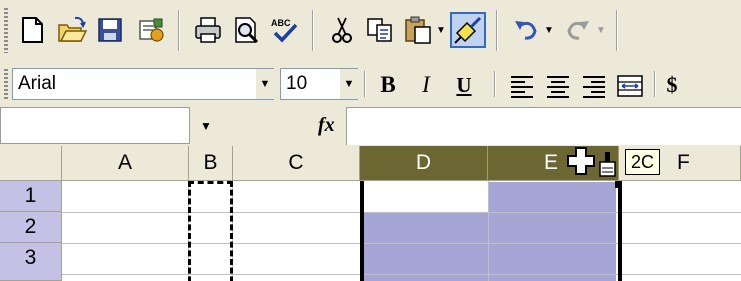  I want to click on spelling-icon: ABC, so click(284, 30).